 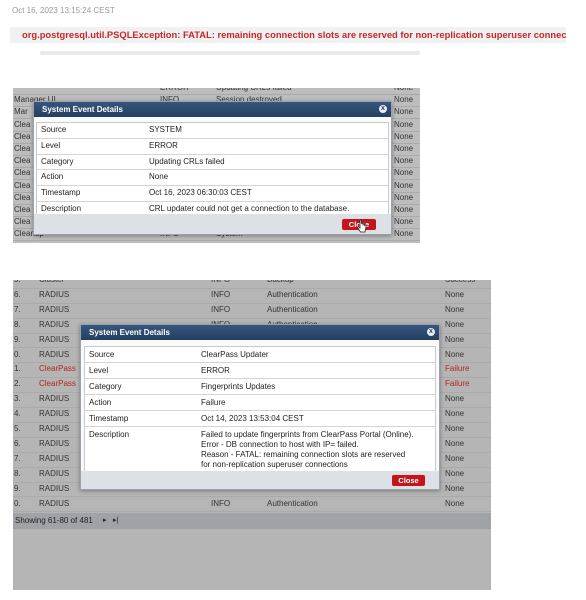 What do you see at coordinates (408, 480) in the screenshot?
I see `close-button: Close` at bounding box center [408, 480].